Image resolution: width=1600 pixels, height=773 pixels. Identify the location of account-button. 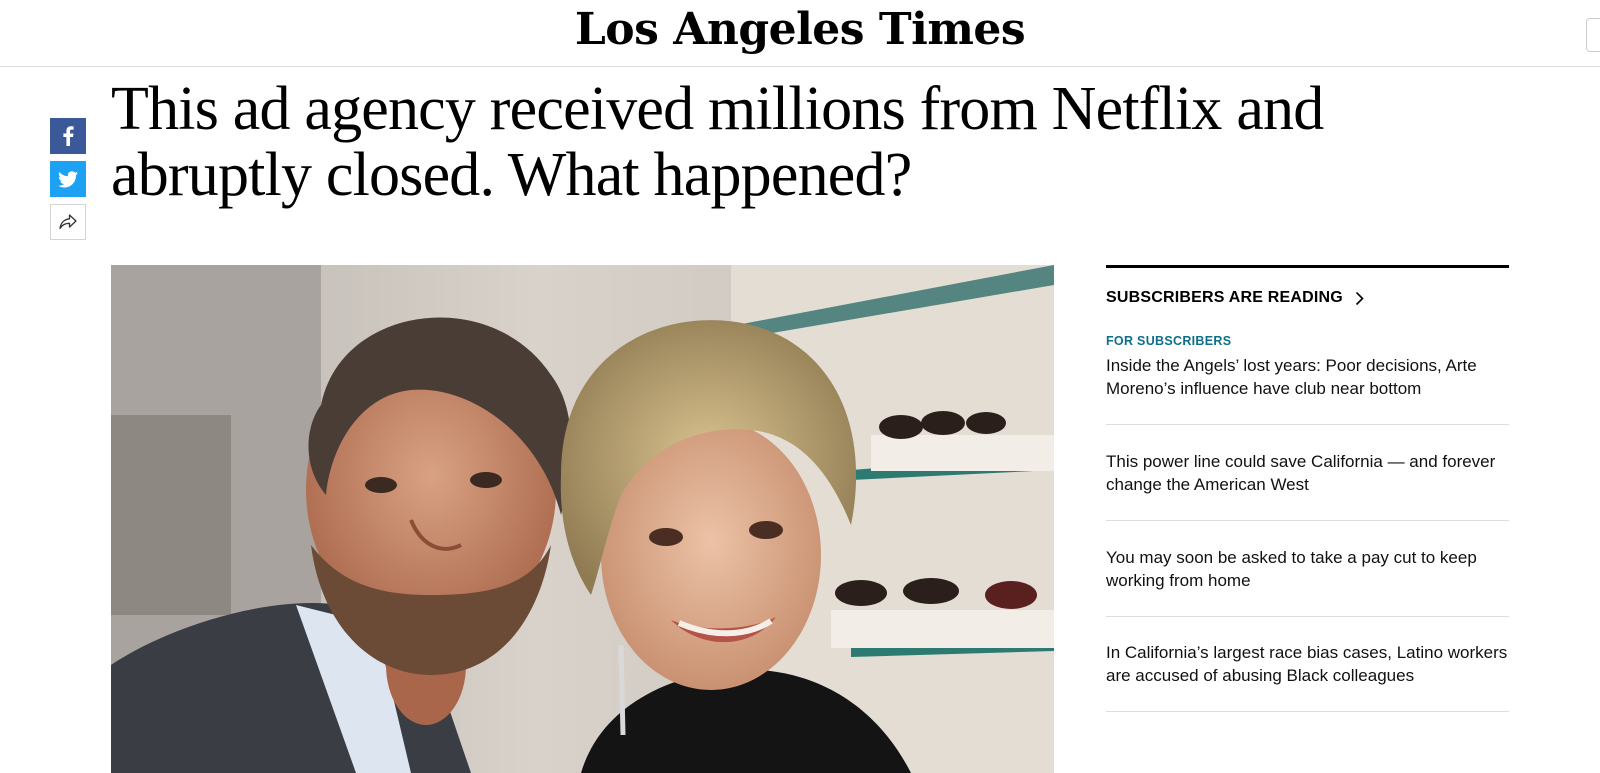
(1593, 35).